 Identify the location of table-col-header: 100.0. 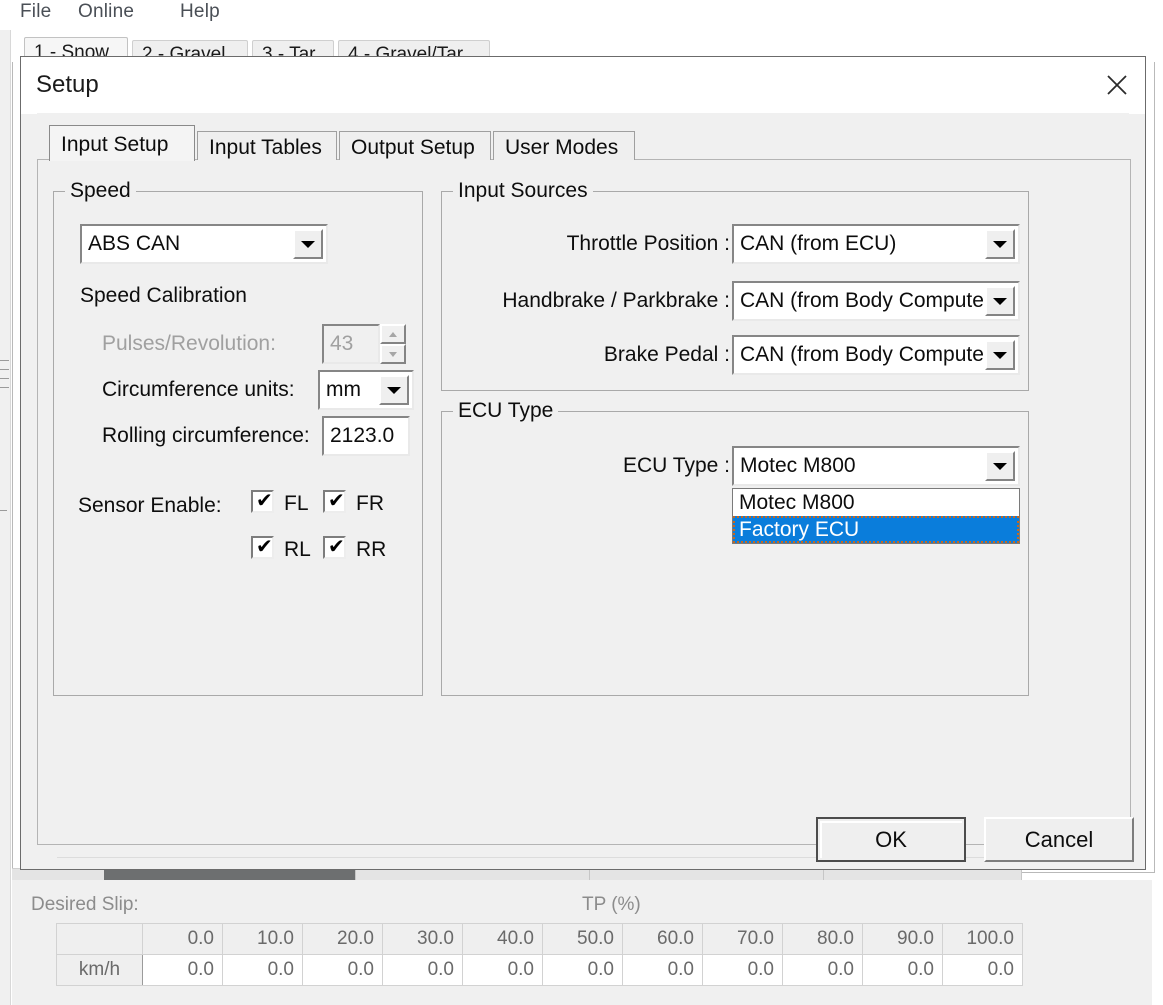
(982, 939).